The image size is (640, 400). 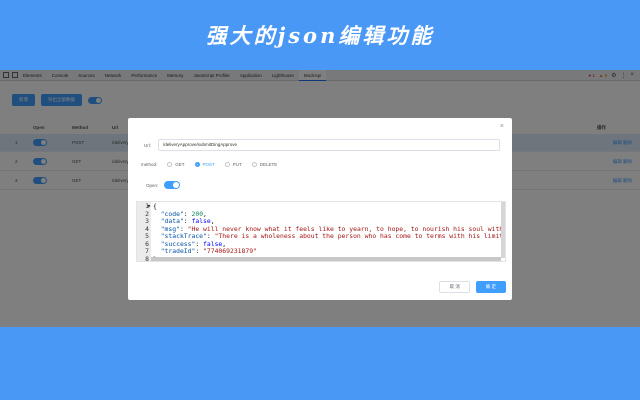 I want to click on horizontal-scrollbar, so click(x=326, y=259).